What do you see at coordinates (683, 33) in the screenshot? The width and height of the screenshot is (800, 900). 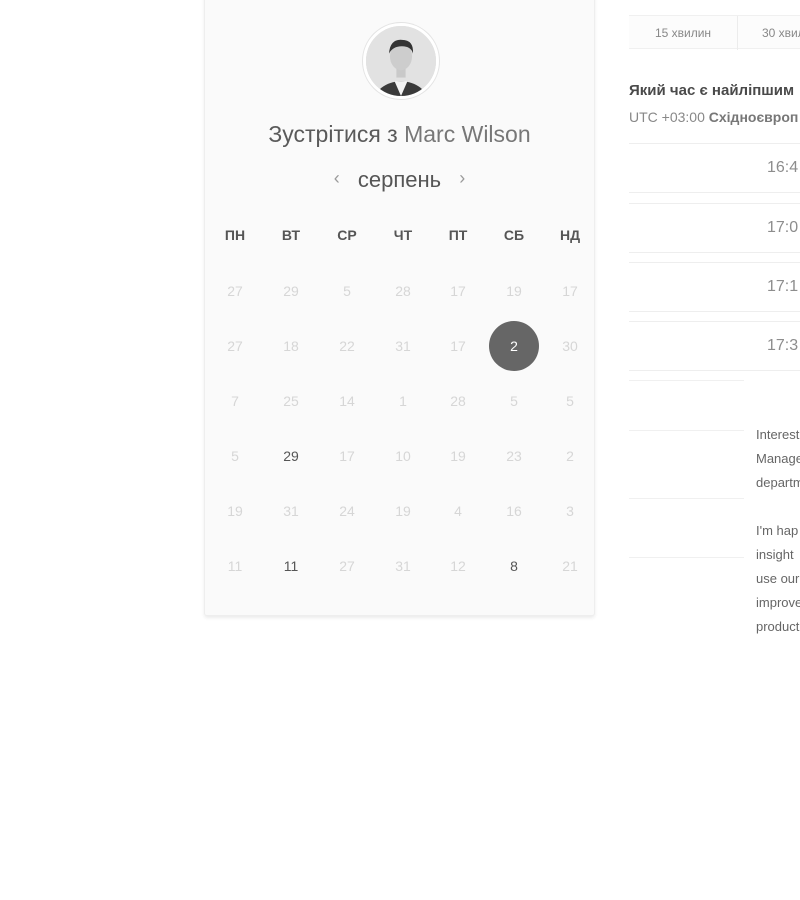 I see `duration-option: 15 хвилин` at bounding box center [683, 33].